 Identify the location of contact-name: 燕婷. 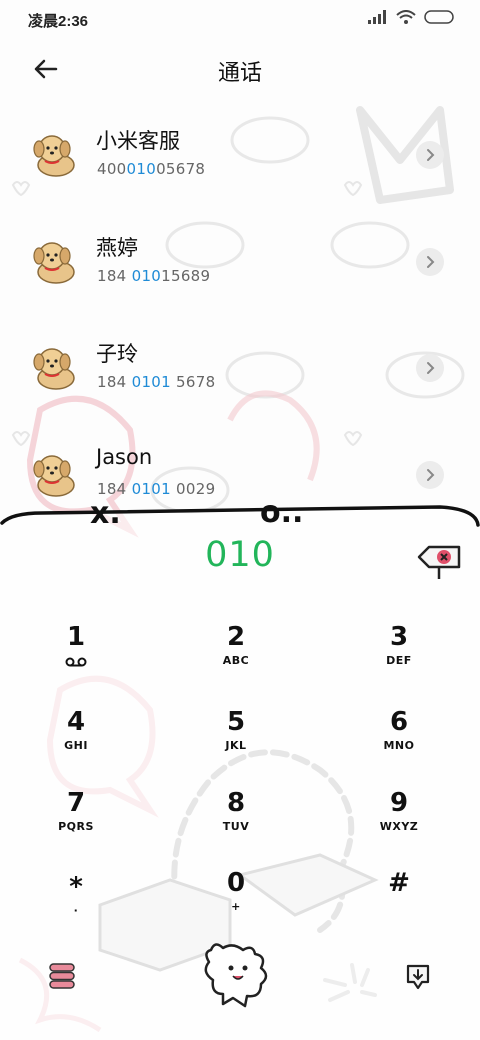
(117, 248).